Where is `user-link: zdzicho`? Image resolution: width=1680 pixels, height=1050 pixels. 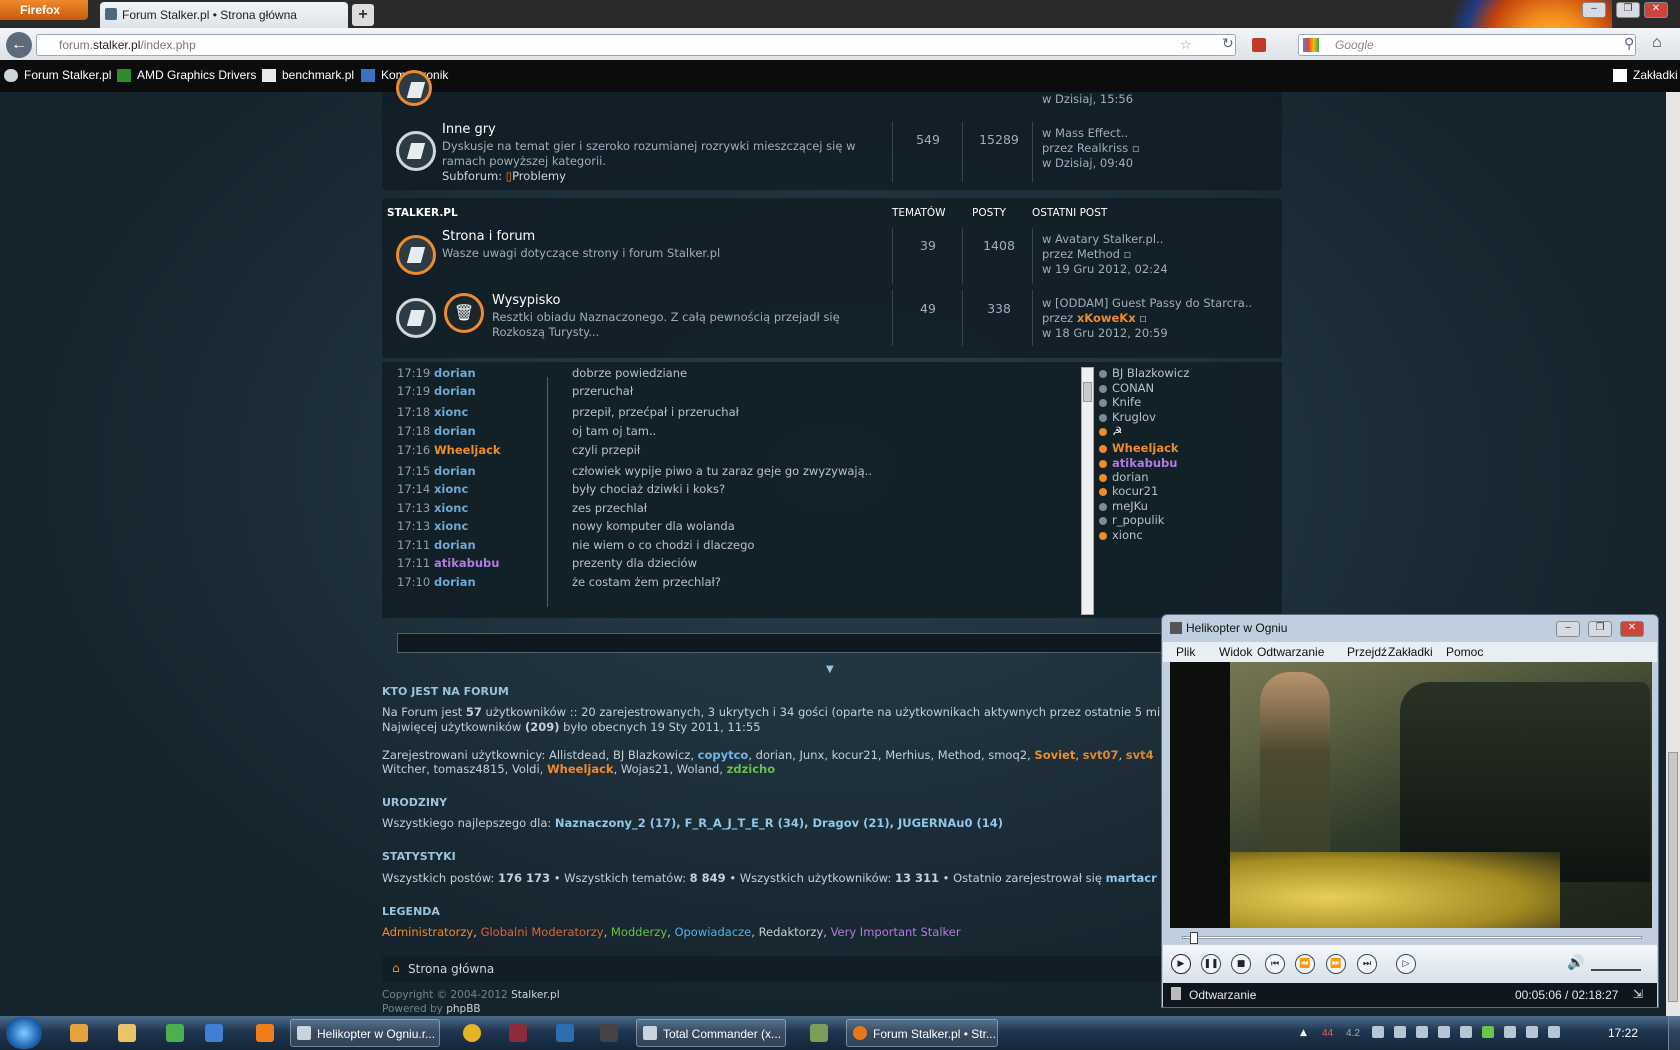
user-link: zdzicho is located at coordinates (751, 769).